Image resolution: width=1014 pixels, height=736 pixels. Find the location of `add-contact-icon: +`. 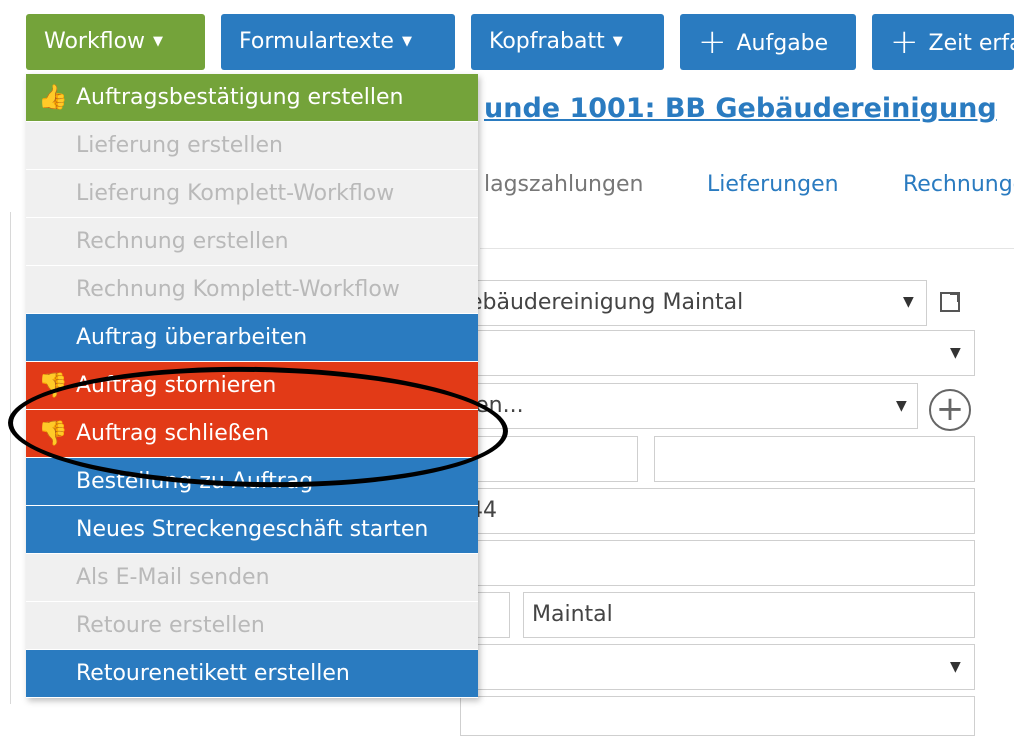

add-contact-icon: + is located at coordinates (950, 410).